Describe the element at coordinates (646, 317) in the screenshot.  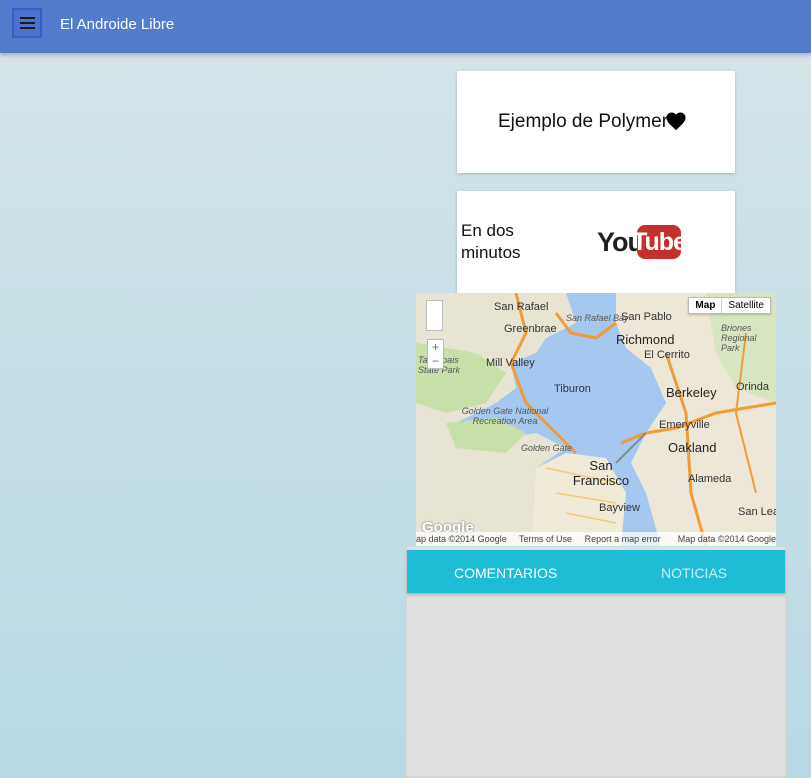
I see `map-label: San Pablo` at that location.